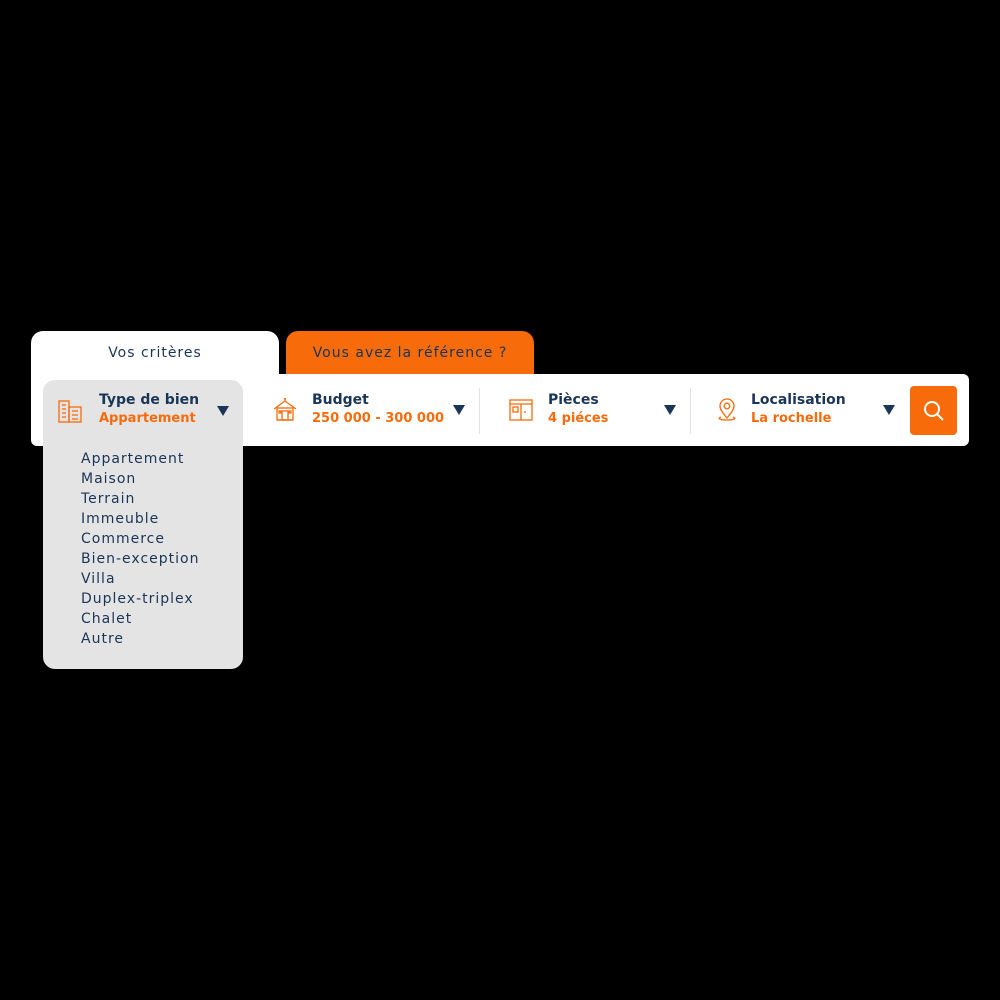 This screenshot has height=1000, width=1000. Describe the element at coordinates (140, 599) in the screenshot. I see `option-duplex-triplex: Duplex-triplex` at that location.